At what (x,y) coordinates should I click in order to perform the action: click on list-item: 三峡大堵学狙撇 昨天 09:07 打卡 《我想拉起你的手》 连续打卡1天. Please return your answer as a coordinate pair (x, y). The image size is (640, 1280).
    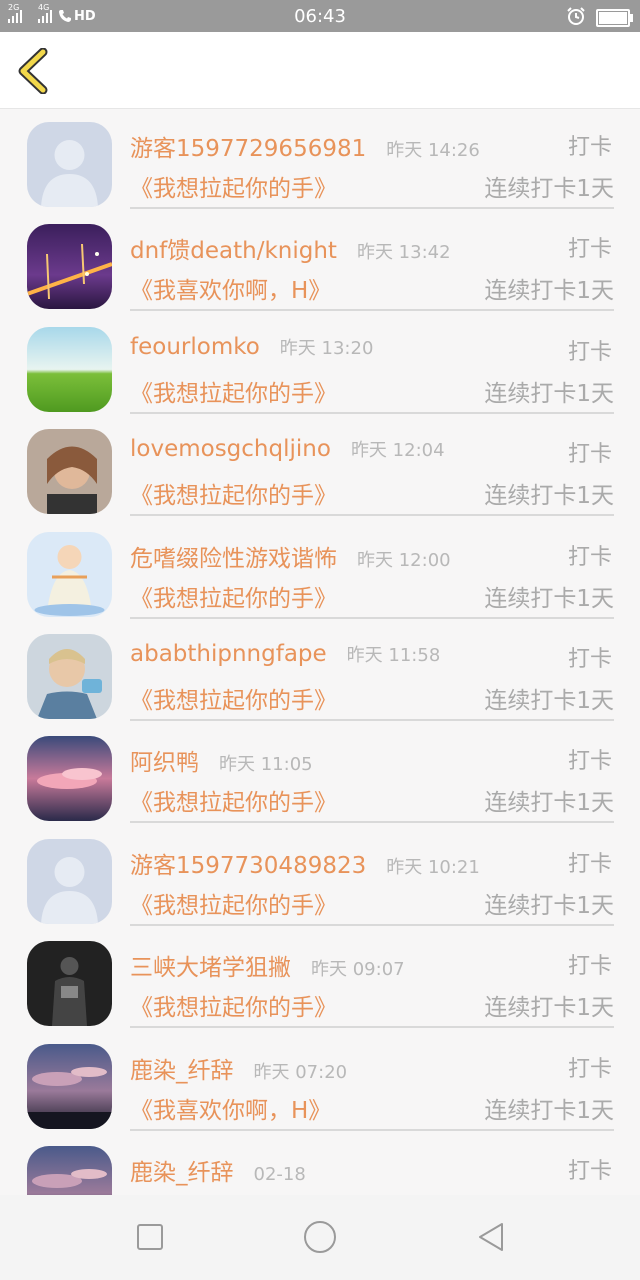
    Looking at the image, I should click on (320, 979).